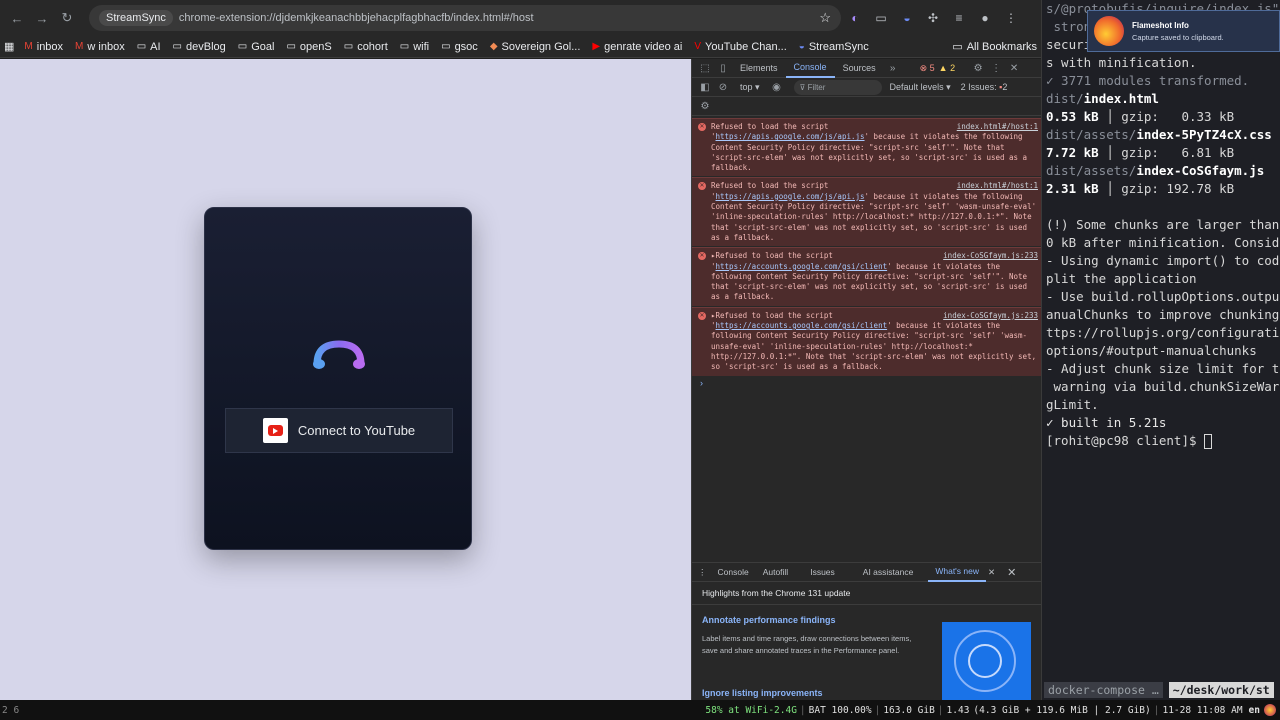  What do you see at coordinates (149, 47) in the screenshot?
I see `bookmark-ai: ▭ AI` at bounding box center [149, 47].